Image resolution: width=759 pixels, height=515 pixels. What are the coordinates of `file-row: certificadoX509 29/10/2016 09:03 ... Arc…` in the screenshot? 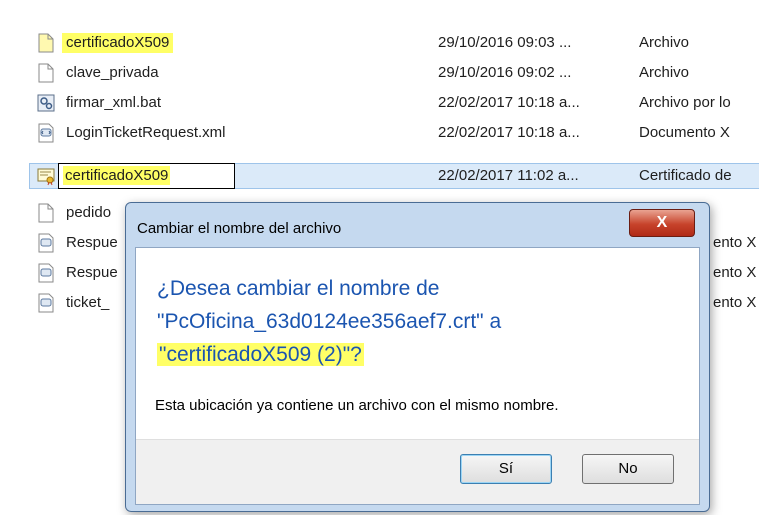 It's located at (394, 43).